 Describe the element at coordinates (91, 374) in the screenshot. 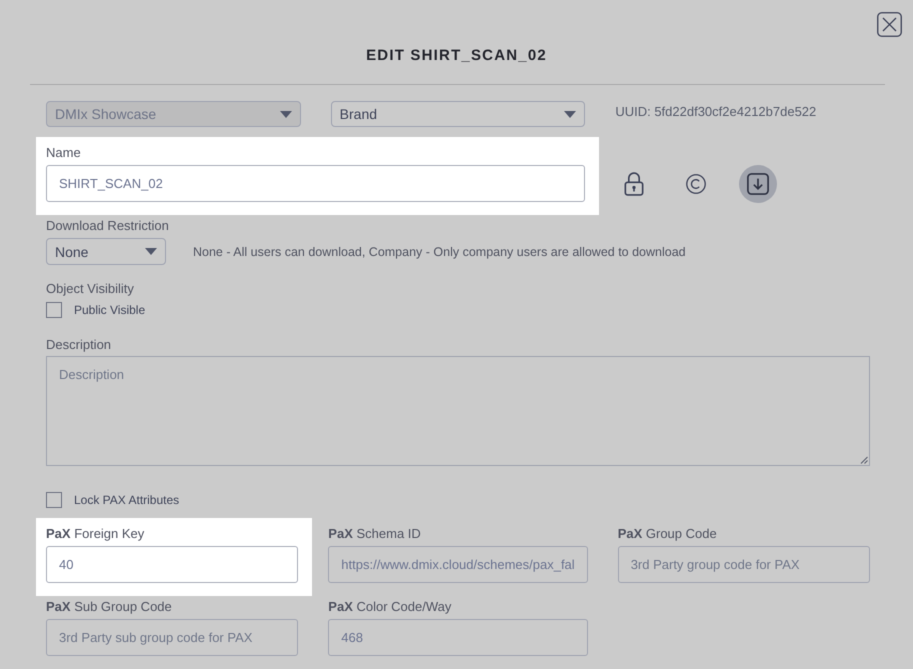

I see `placeholder-text: Description` at that location.